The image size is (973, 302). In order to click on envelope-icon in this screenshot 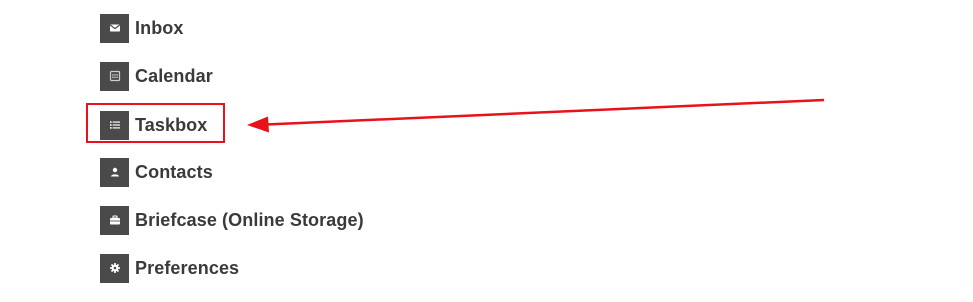, I will do `click(114, 28)`.